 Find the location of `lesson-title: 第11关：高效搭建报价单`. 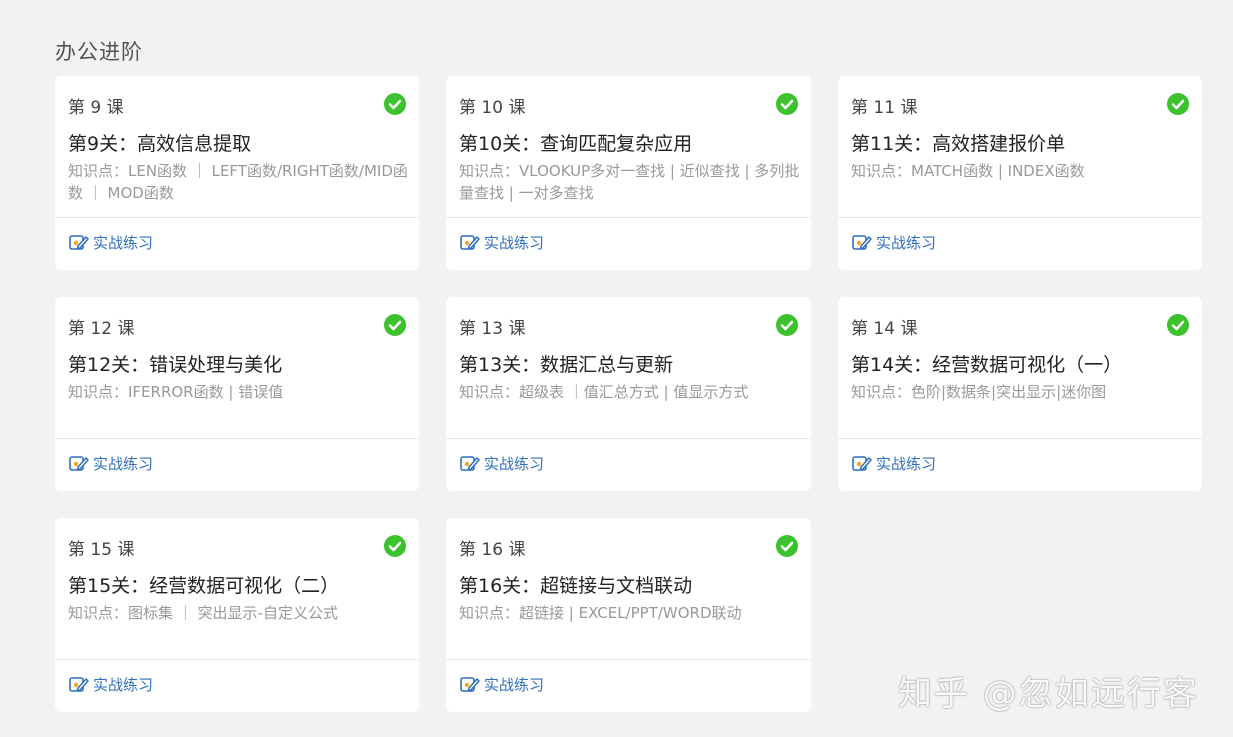

lesson-title: 第11关：高效搭建报价单 is located at coordinates (1021, 142).